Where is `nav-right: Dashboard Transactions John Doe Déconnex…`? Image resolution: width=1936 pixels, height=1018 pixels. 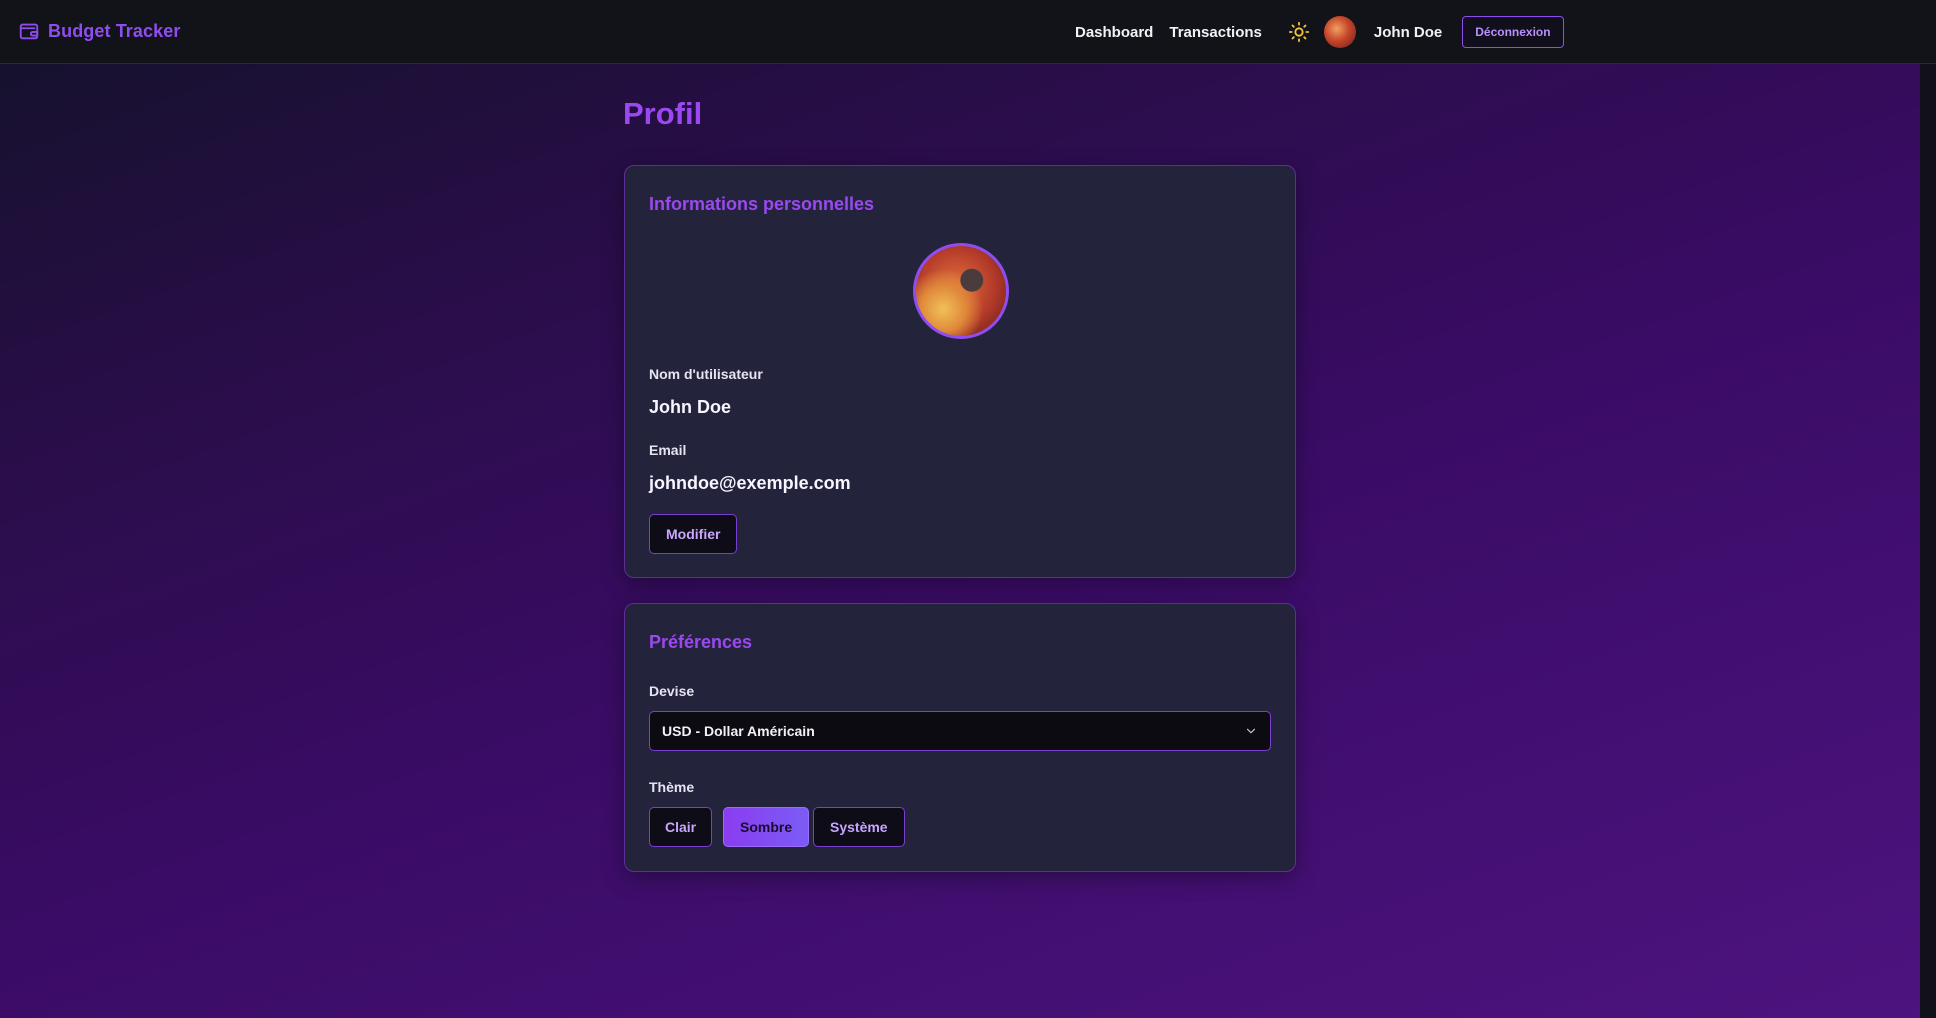 nav-right: Dashboard Transactions John Doe Déconnex… is located at coordinates (1319, 32).